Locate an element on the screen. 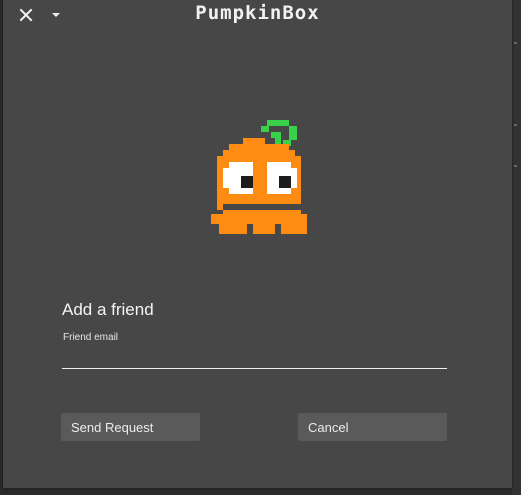 The width and height of the screenshot is (521, 495). send-request-button: Send Request is located at coordinates (130, 427).